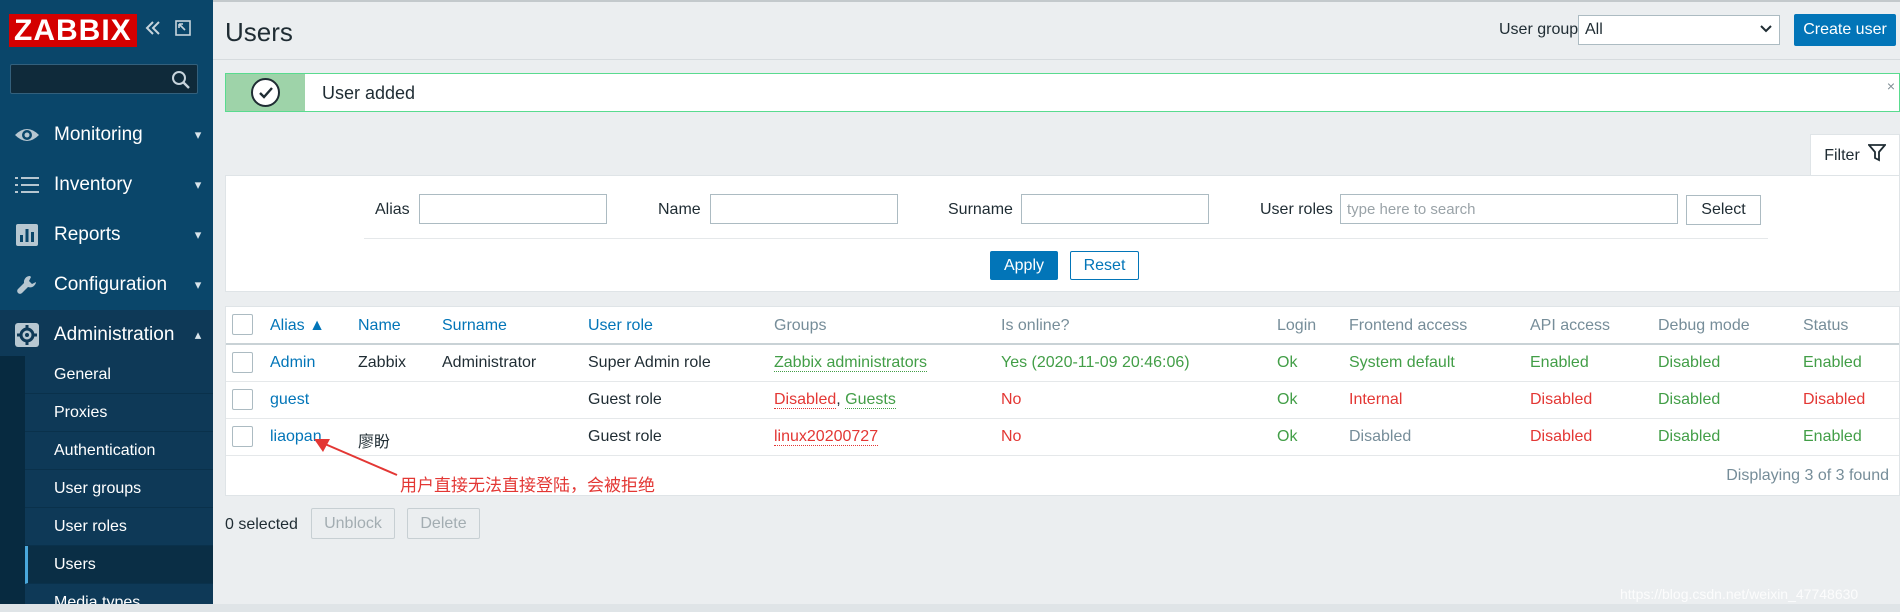 The height and width of the screenshot is (612, 1900). What do you see at coordinates (111, 284) in the screenshot?
I see `menu-configuration-label: Configuration` at bounding box center [111, 284].